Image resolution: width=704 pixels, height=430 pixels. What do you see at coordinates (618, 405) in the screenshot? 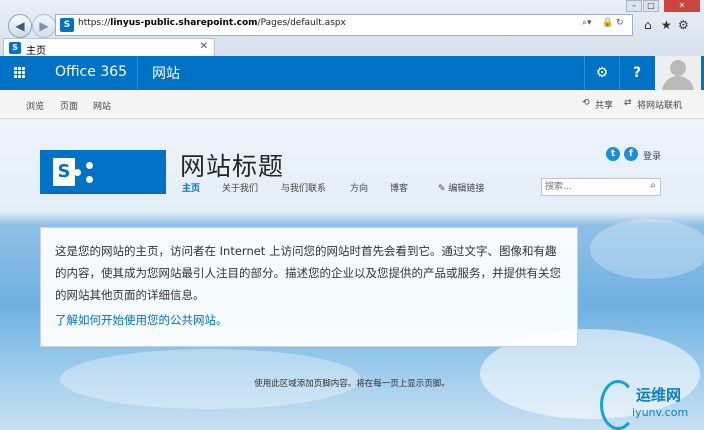
I see `watermark-arc-icon` at bounding box center [618, 405].